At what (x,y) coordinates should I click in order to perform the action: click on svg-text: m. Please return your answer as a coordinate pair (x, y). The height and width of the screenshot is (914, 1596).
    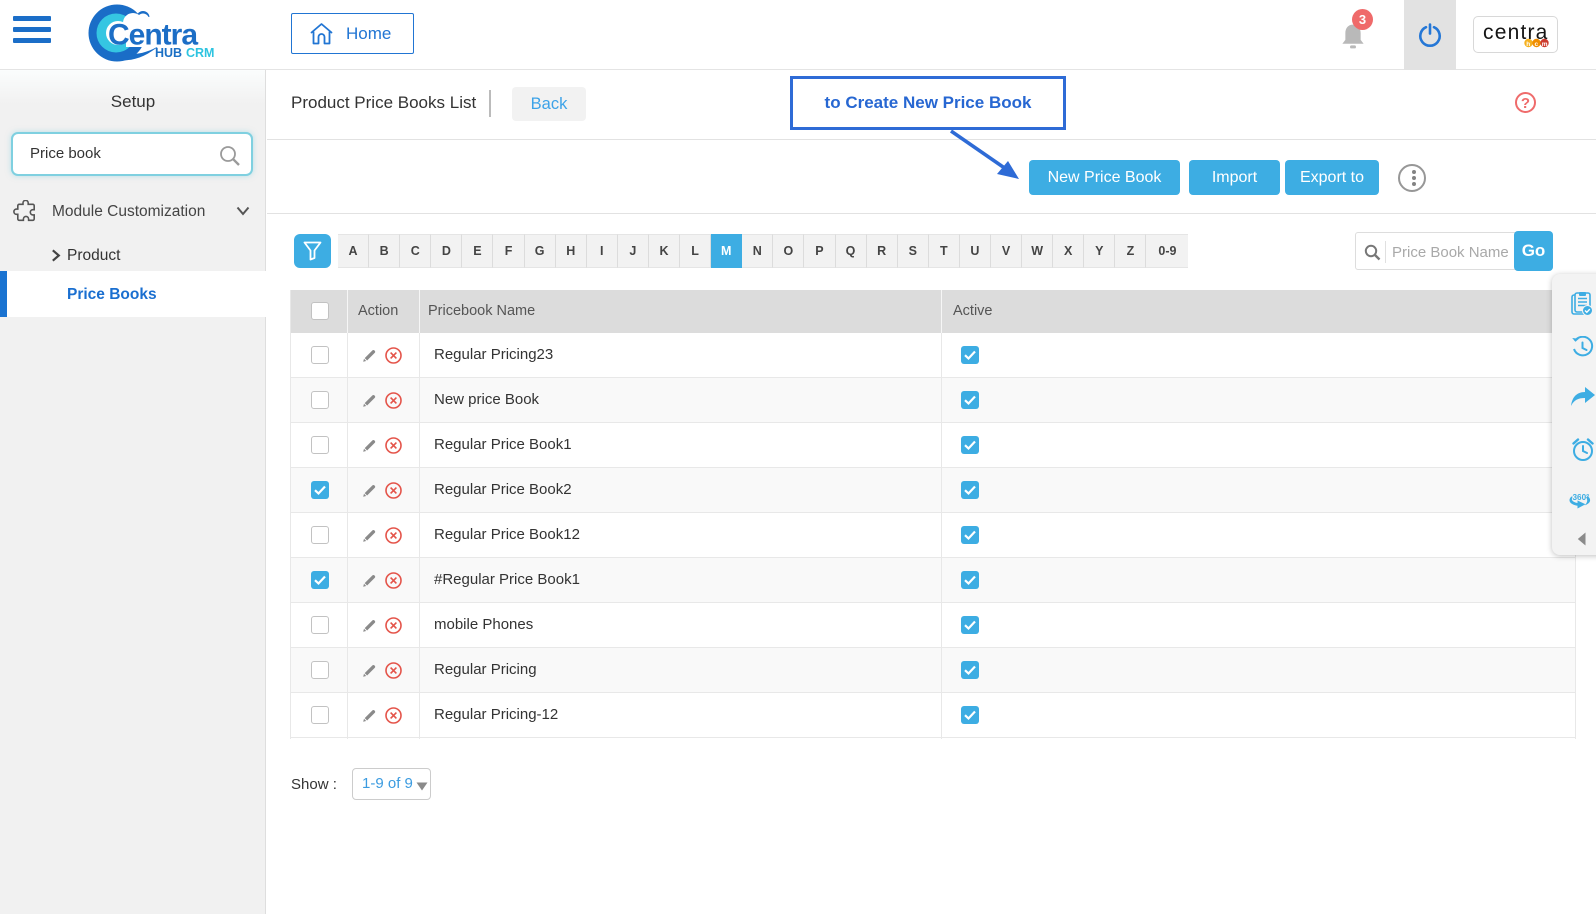
    Looking at the image, I should click on (1545, 44).